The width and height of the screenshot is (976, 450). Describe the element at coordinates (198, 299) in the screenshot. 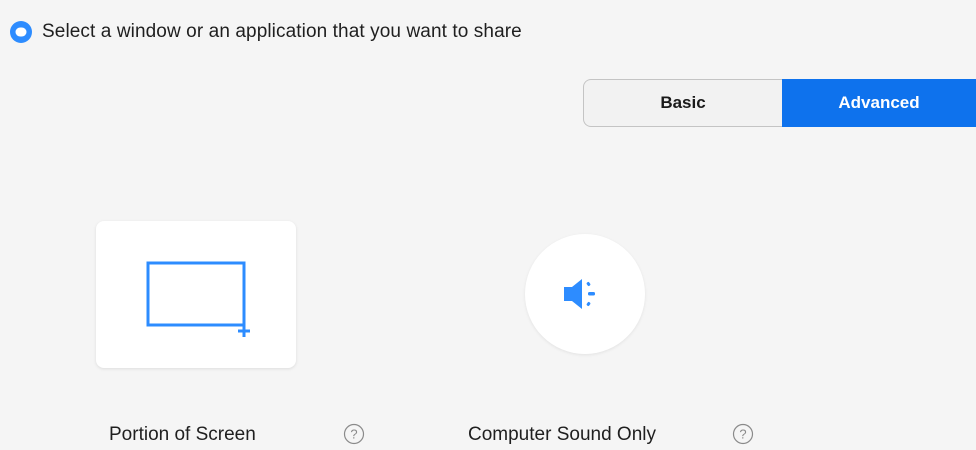

I see `screen-portion-icon` at that location.